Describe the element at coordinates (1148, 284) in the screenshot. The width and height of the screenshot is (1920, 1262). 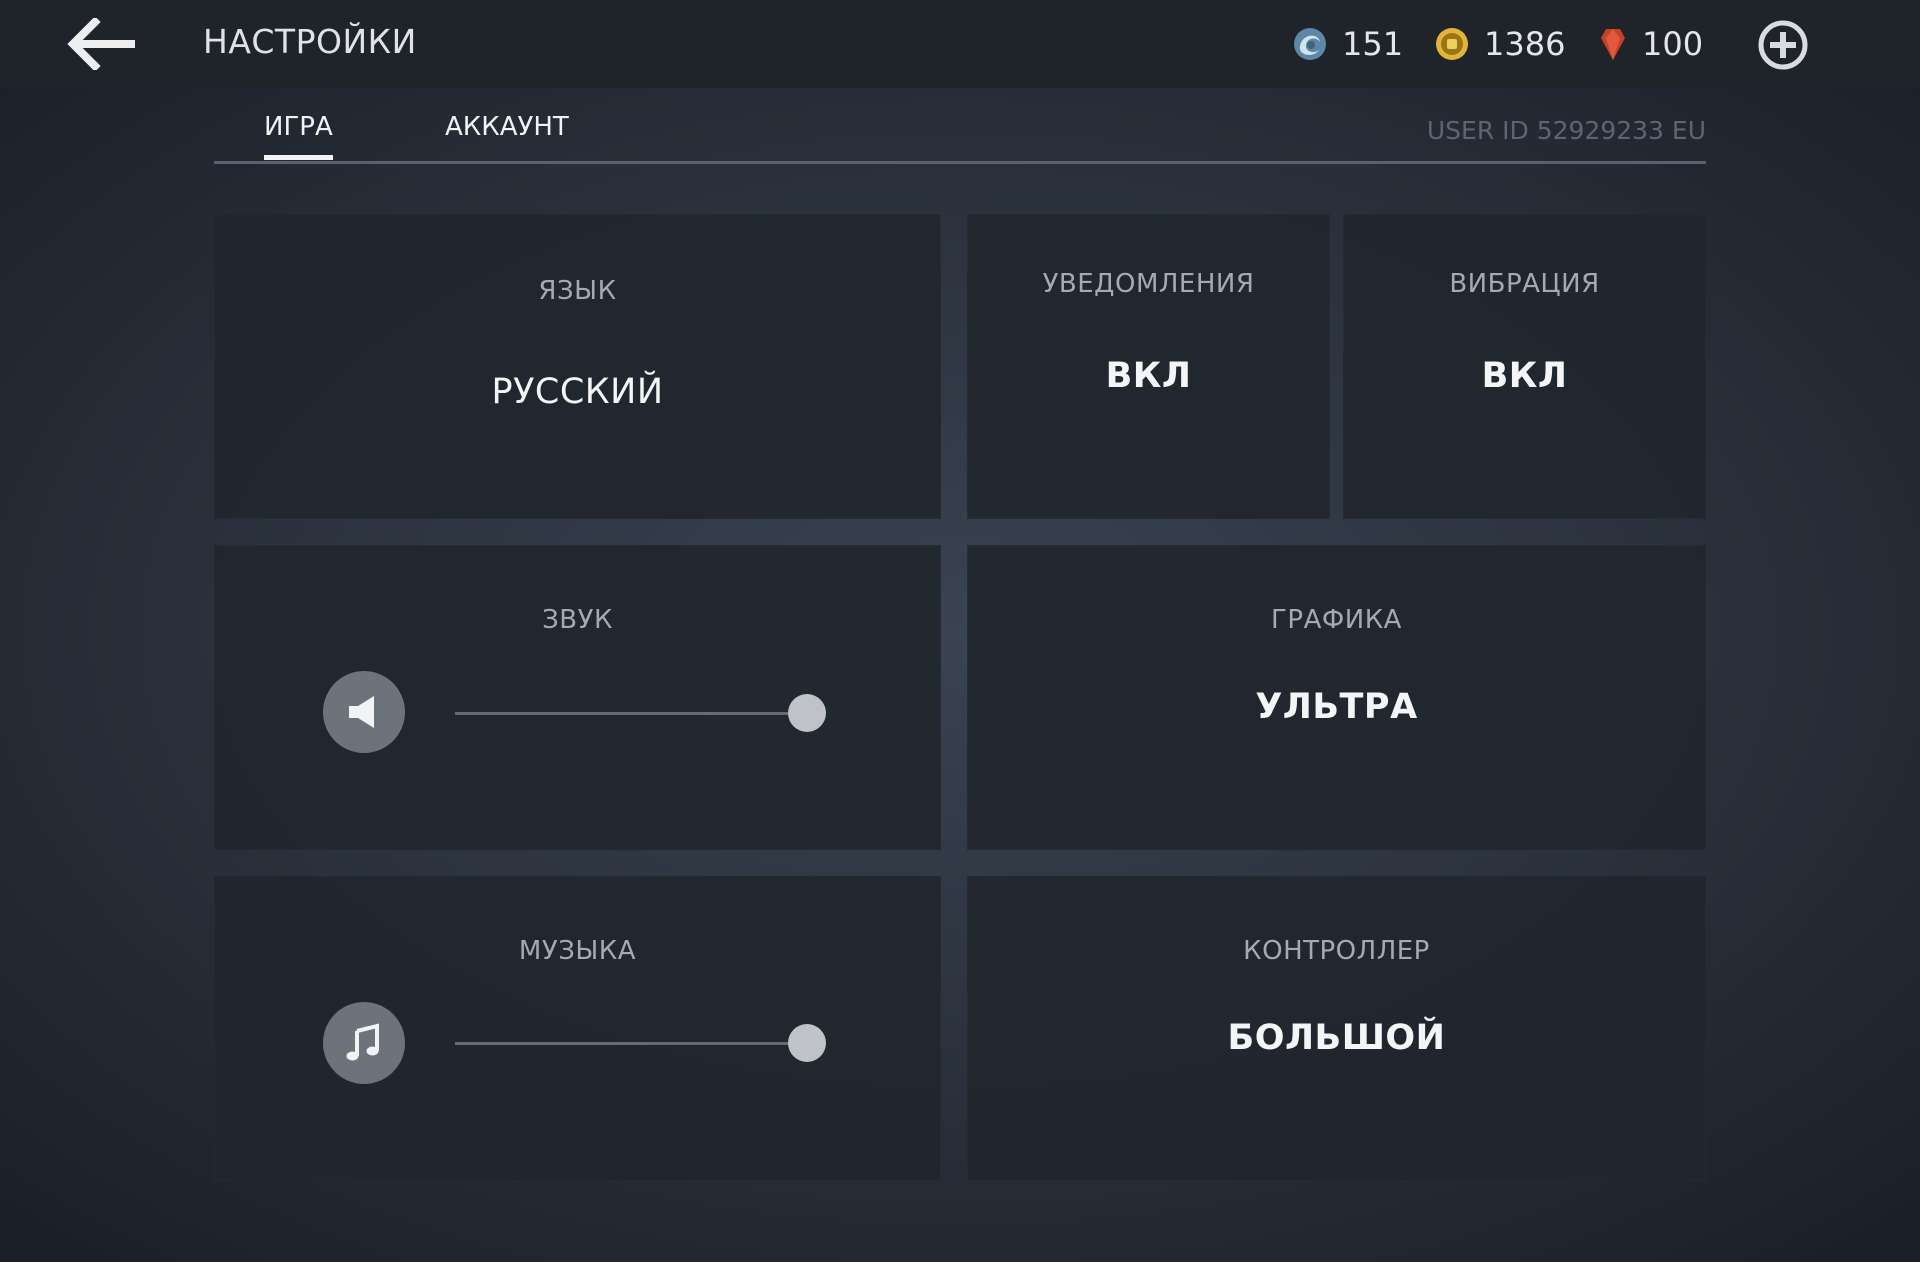
I see `notifications-label: УВЕДОМЛЕНИЯ` at that location.